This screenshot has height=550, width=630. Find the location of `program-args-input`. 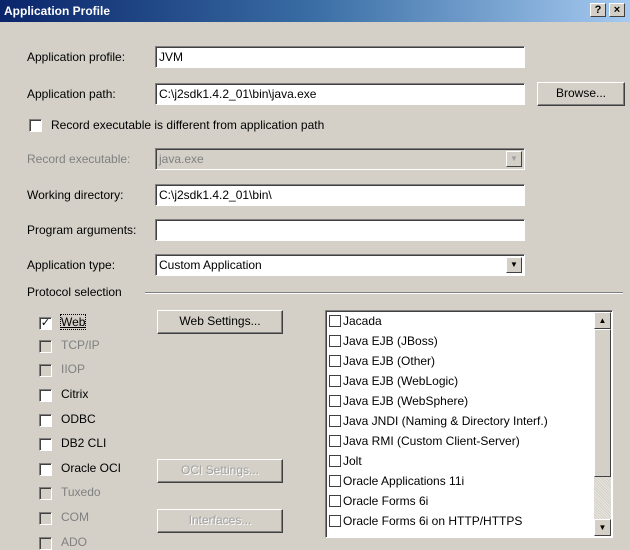

program-args-input is located at coordinates (340, 230).